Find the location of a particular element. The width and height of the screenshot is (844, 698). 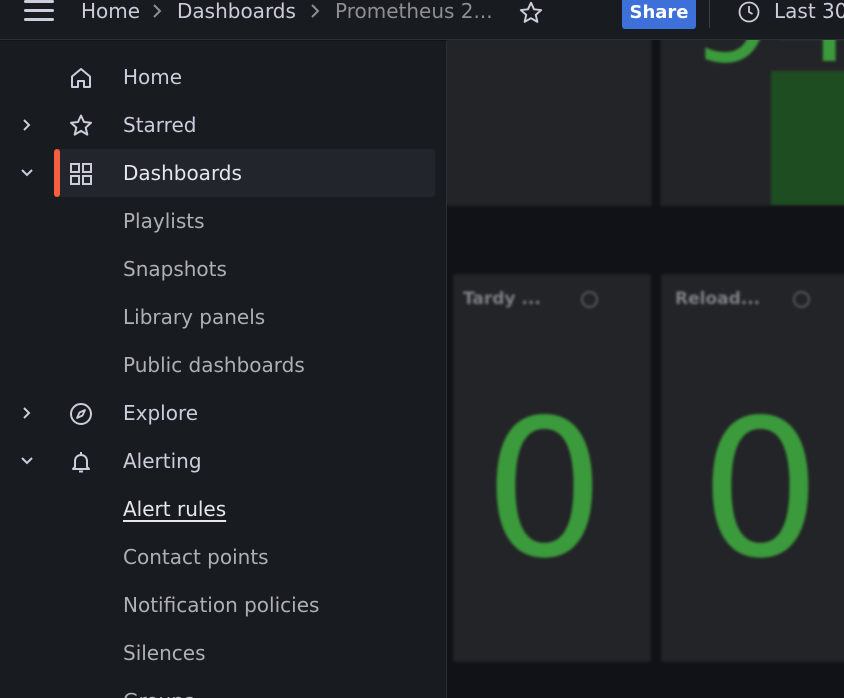

sidebar-item-label: Alerting is located at coordinates (162, 461).